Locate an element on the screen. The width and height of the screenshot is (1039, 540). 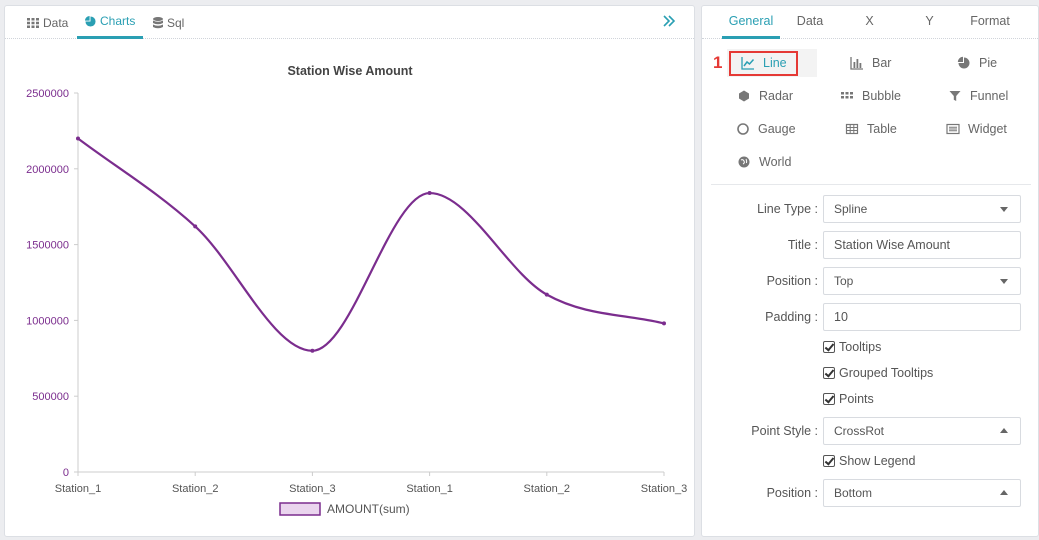
table-icon is located at coordinates (852, 129).